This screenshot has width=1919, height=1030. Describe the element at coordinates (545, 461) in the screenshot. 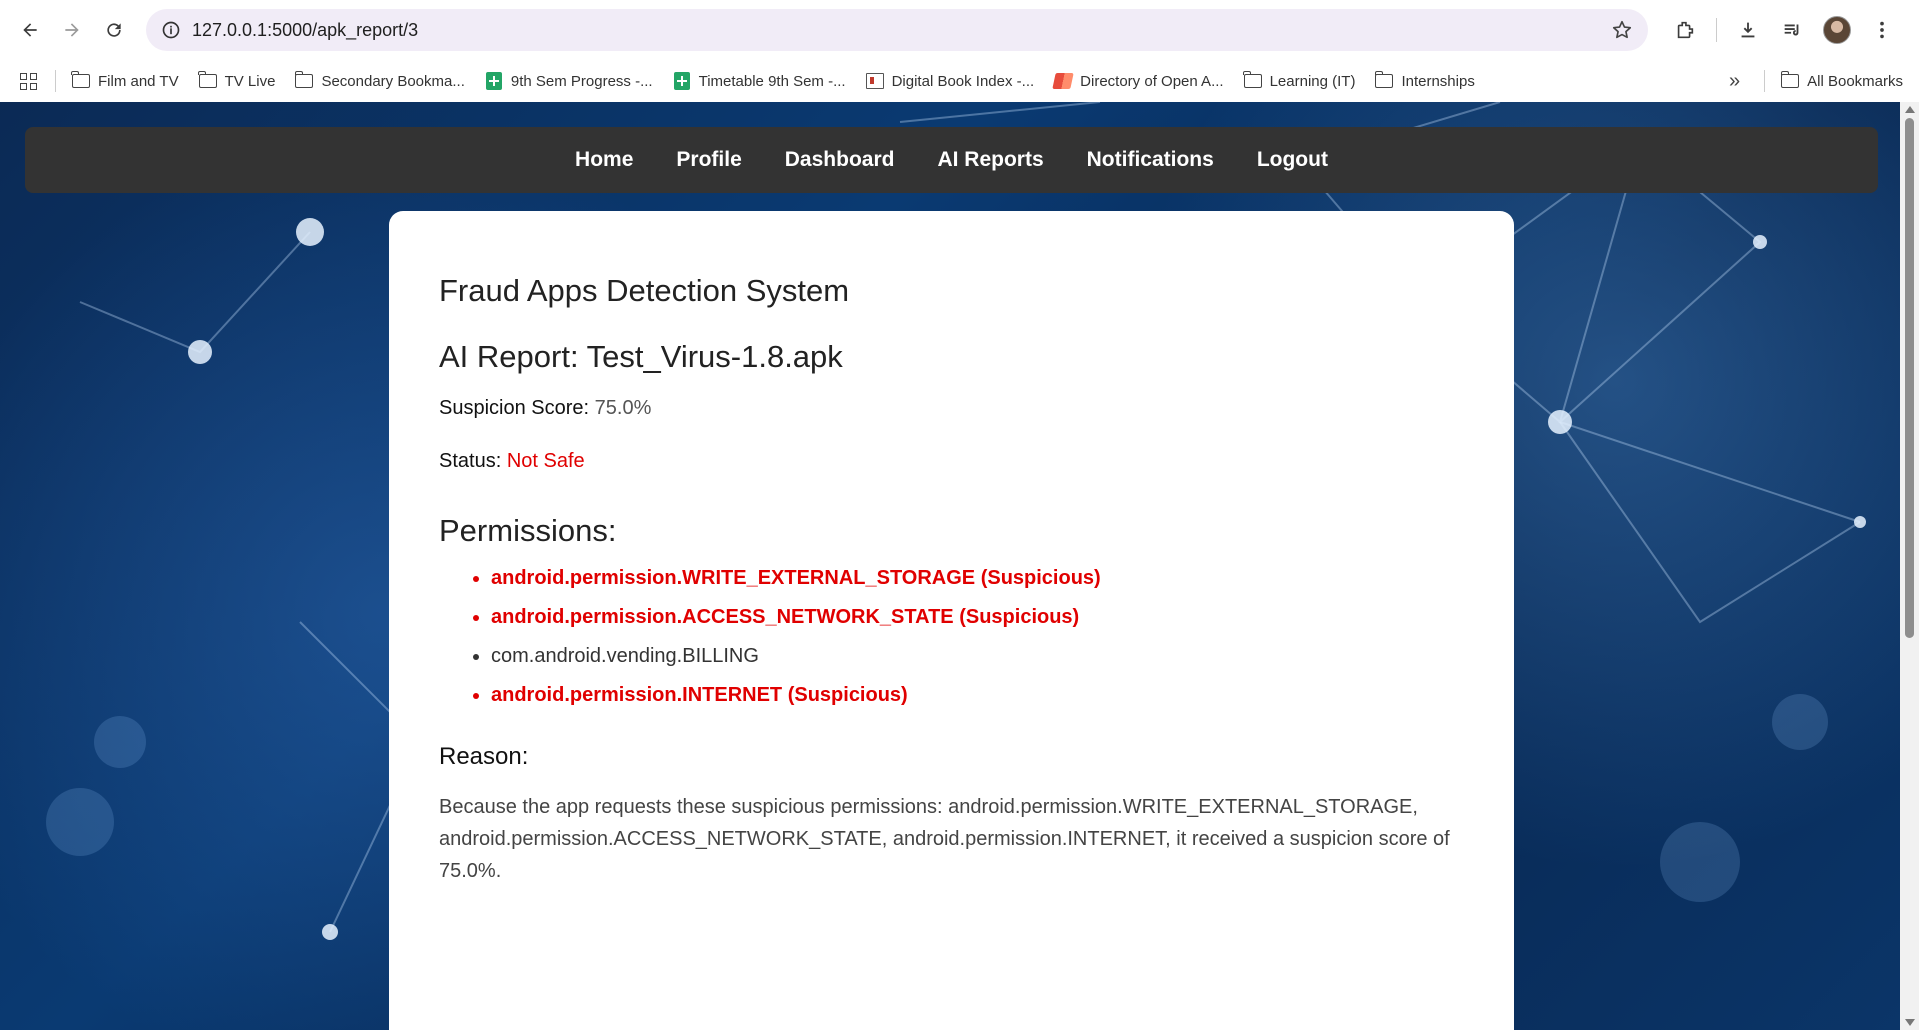

I see `status-badge: Not Safe` at that location.